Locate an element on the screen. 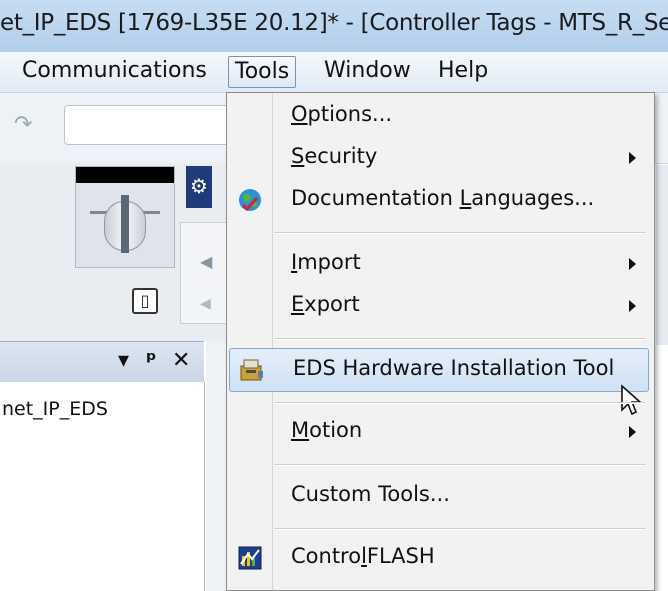  menu-window: Window is located at coordinates (367, 71).